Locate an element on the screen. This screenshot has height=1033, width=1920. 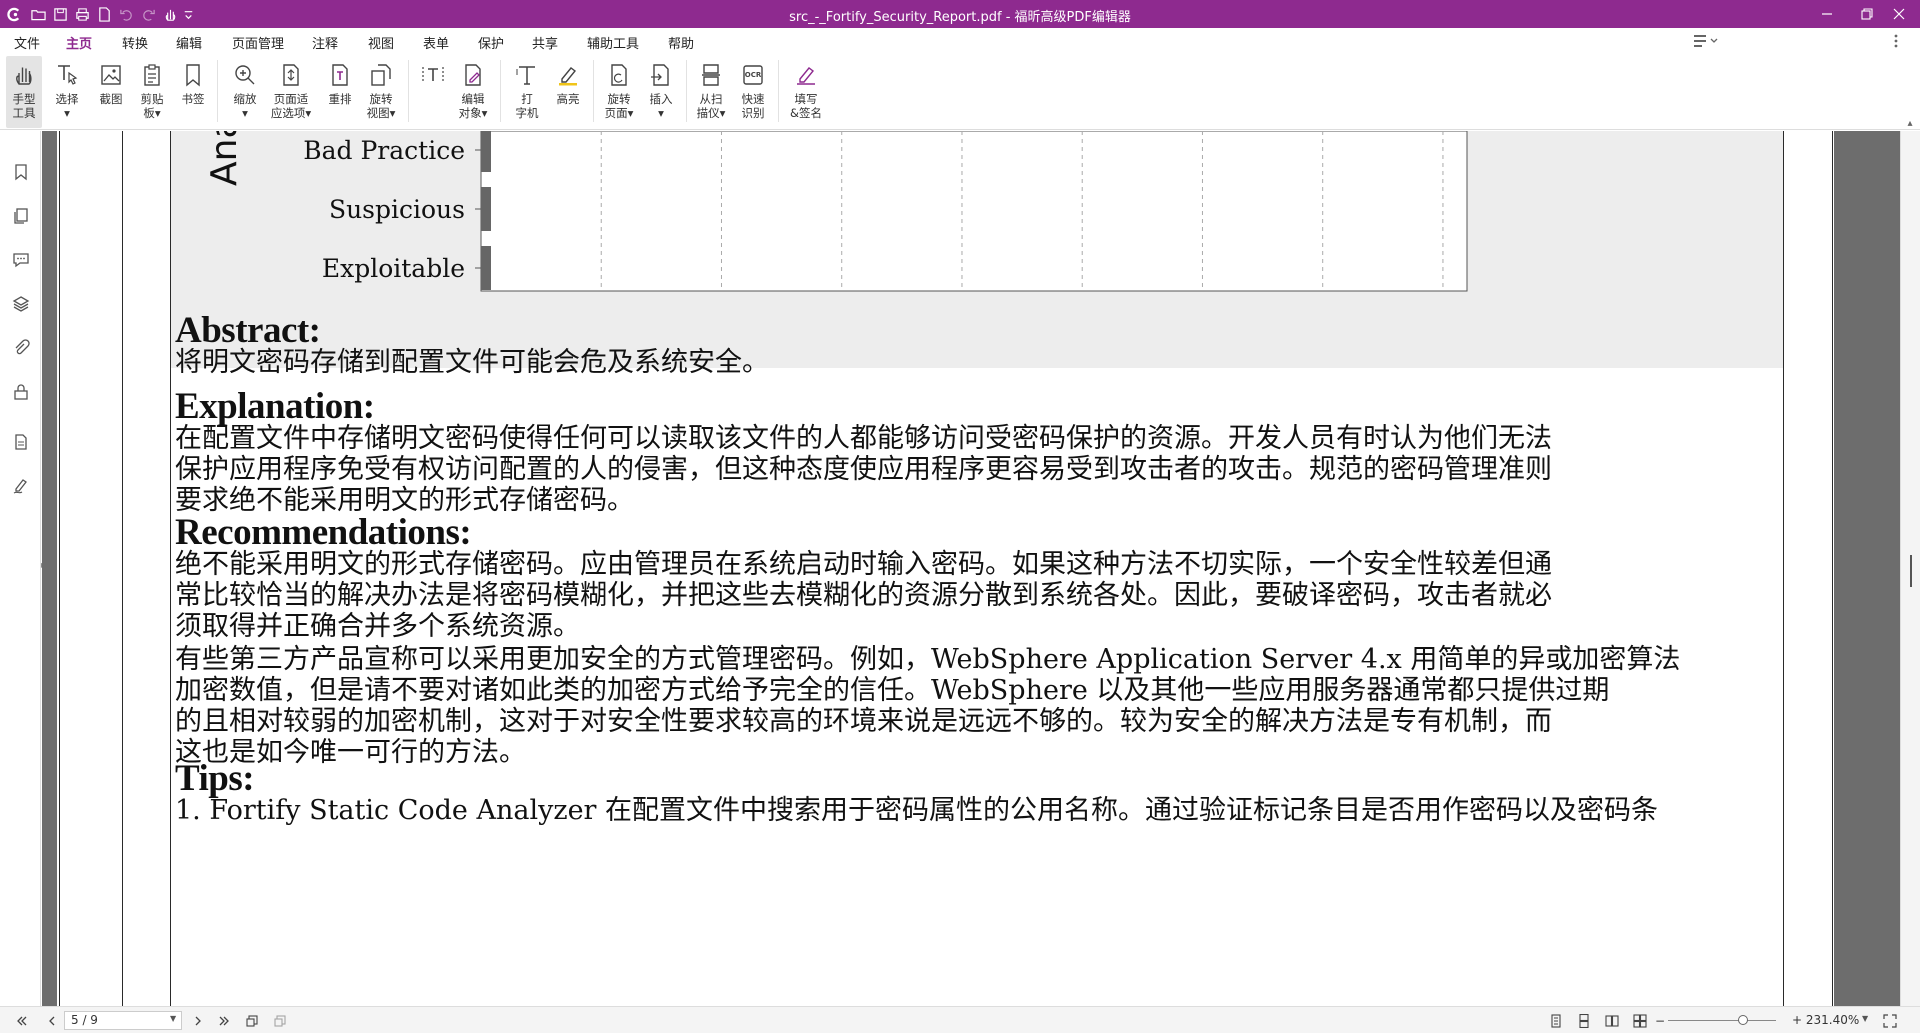
screenshot-button: 截图 is located at coordinates (111, 92).